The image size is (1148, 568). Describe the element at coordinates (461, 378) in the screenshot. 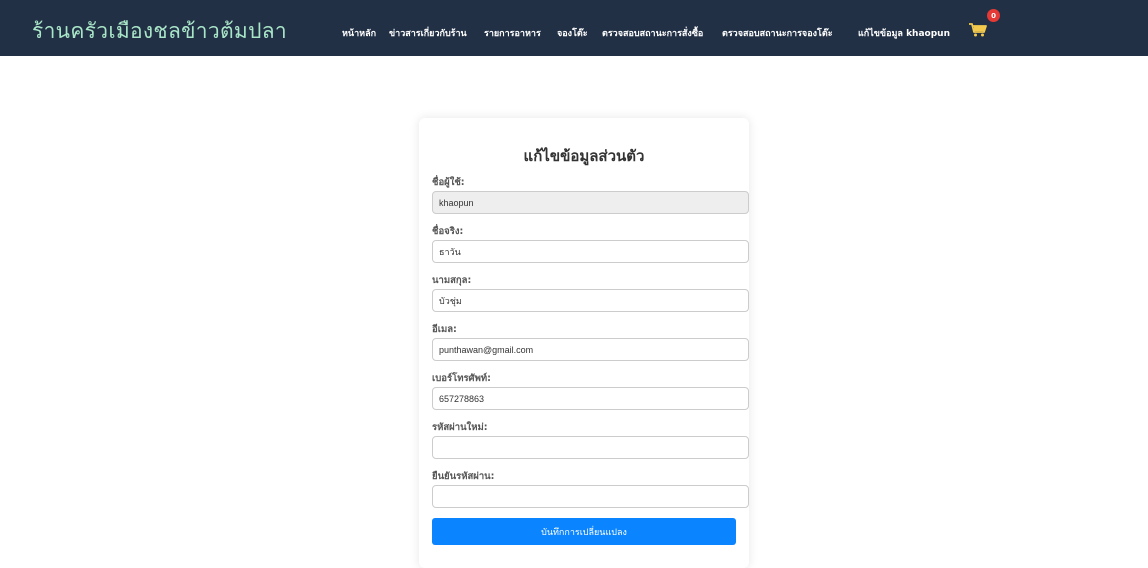

I see `phone-label: เบอร์โทรศัพท์:` at that location.